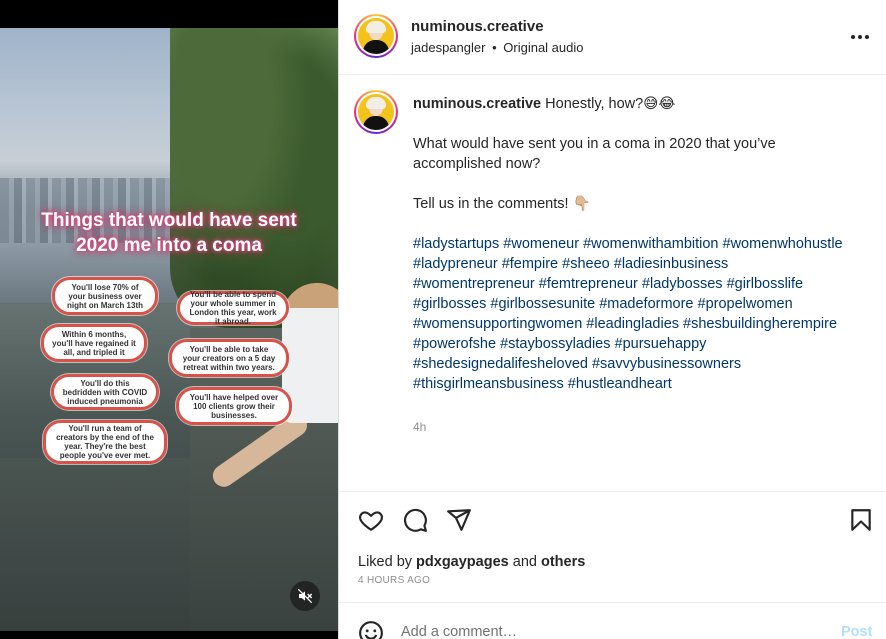  I want to click on hashtag-link: #sheeo, so click(586, 264).